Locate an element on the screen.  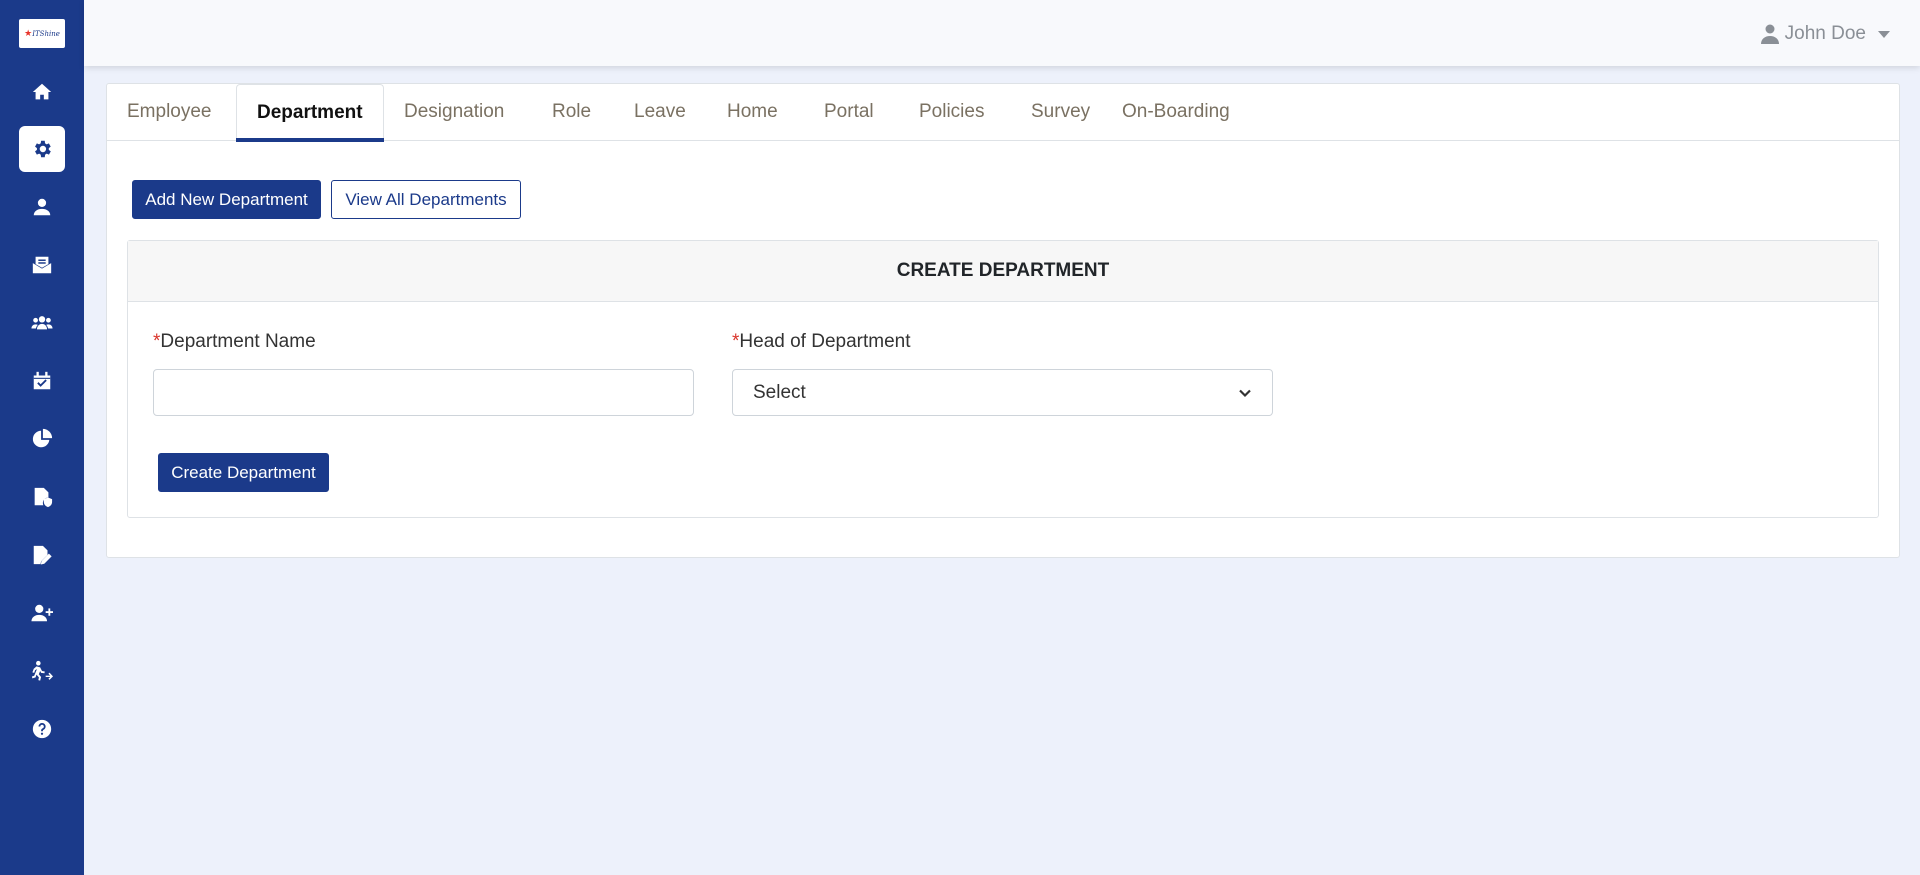
sidebar-item-help is located at coordinates (42, 729).